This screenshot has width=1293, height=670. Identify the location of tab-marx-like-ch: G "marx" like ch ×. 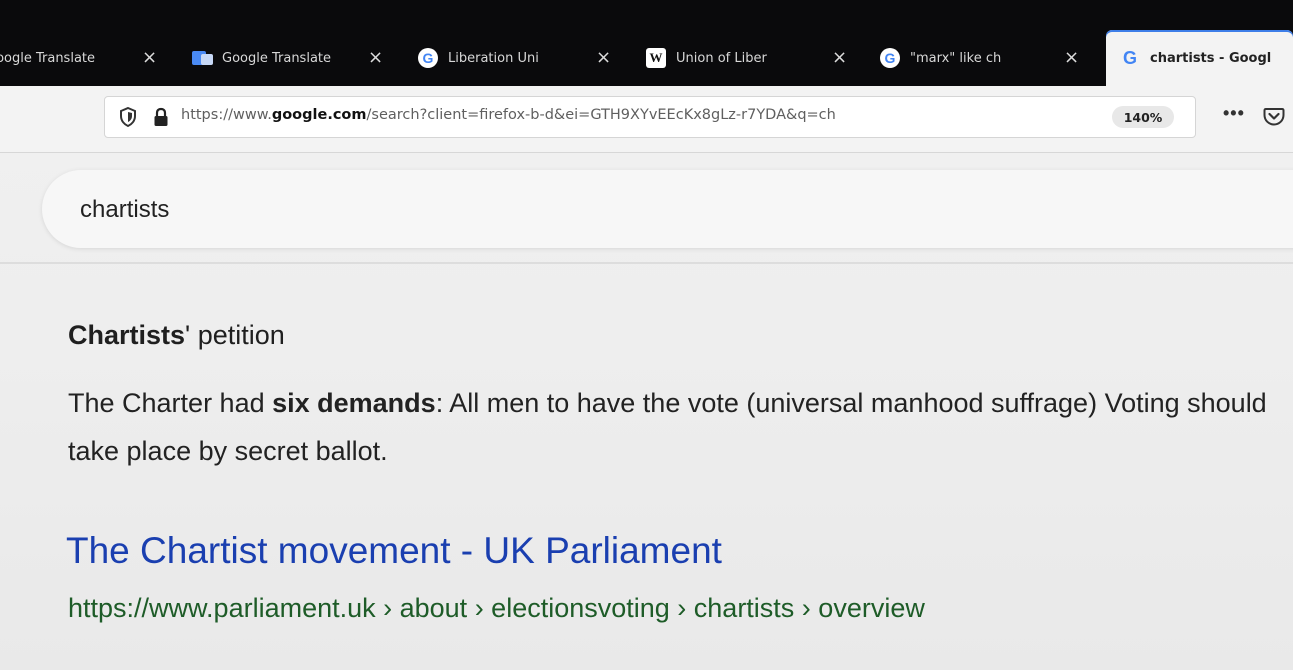
(983, 58).